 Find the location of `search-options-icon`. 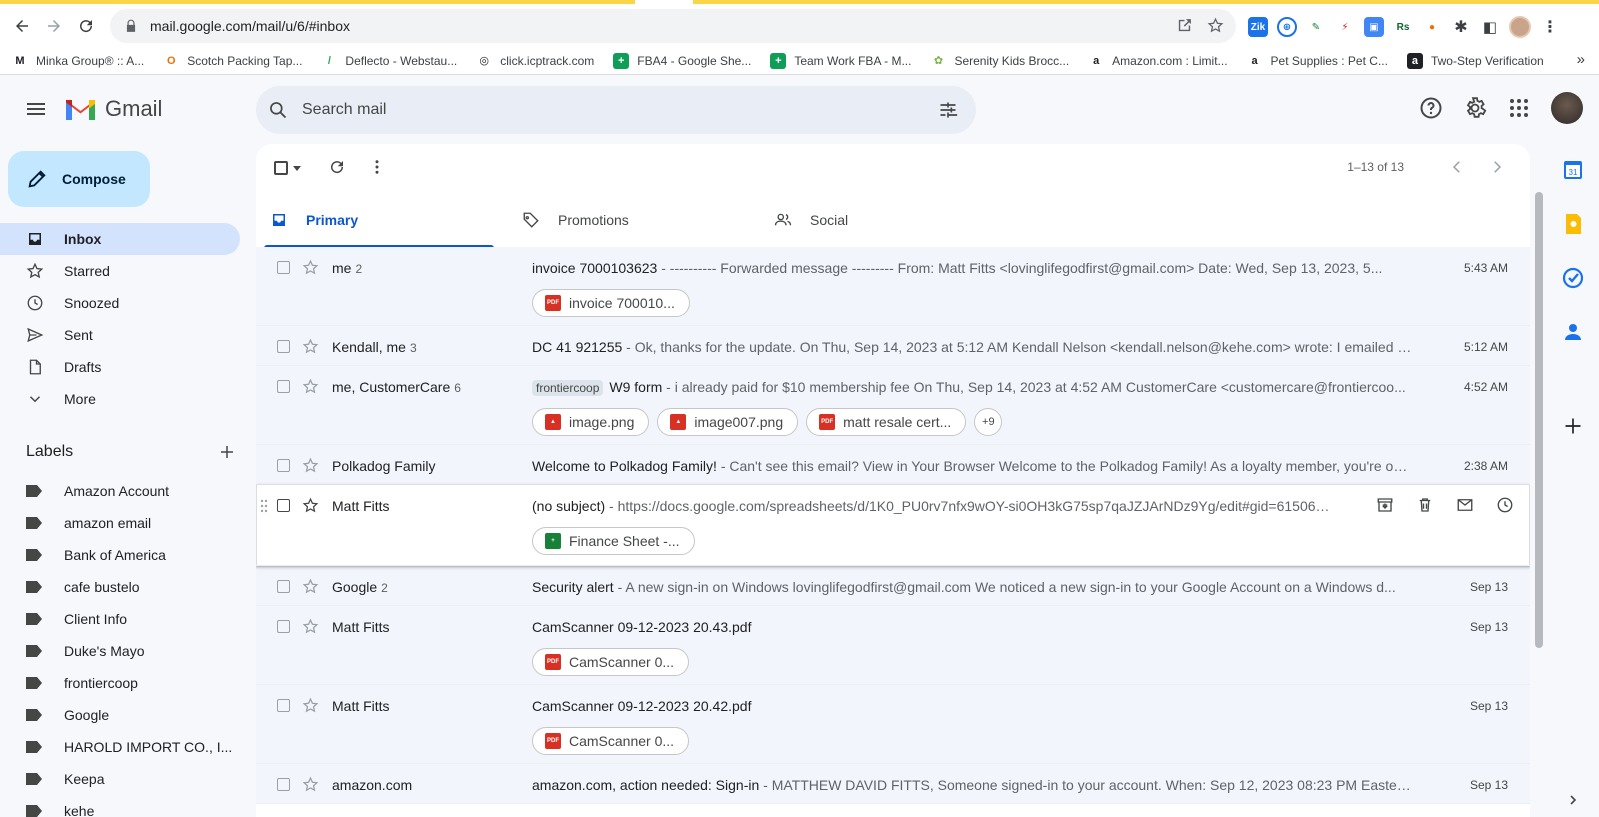

search-options-icon is located at coordinates (948, 110).